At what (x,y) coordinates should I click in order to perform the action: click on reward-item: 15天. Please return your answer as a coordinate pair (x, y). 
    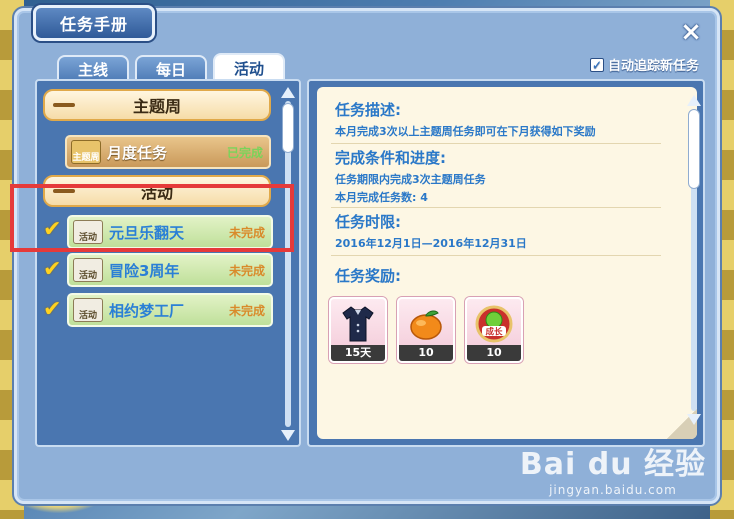
    Looking at the image, I should click on (358, 330).